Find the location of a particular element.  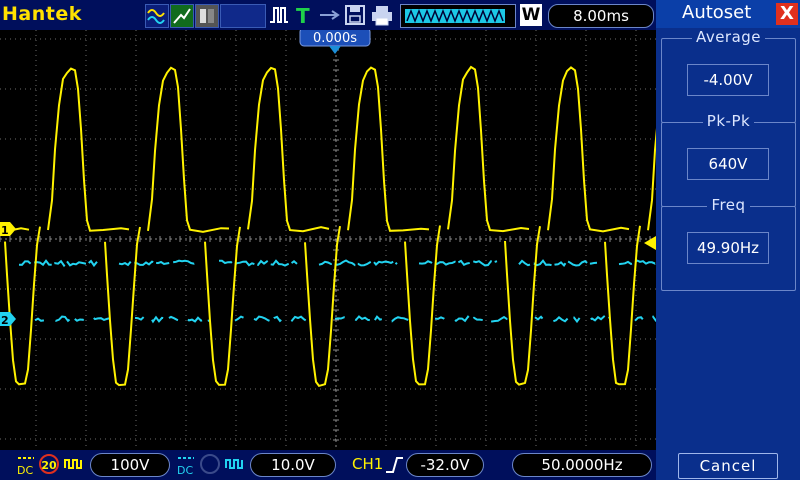

acquire-mode-badge: W is located at coordinates (531, 15).